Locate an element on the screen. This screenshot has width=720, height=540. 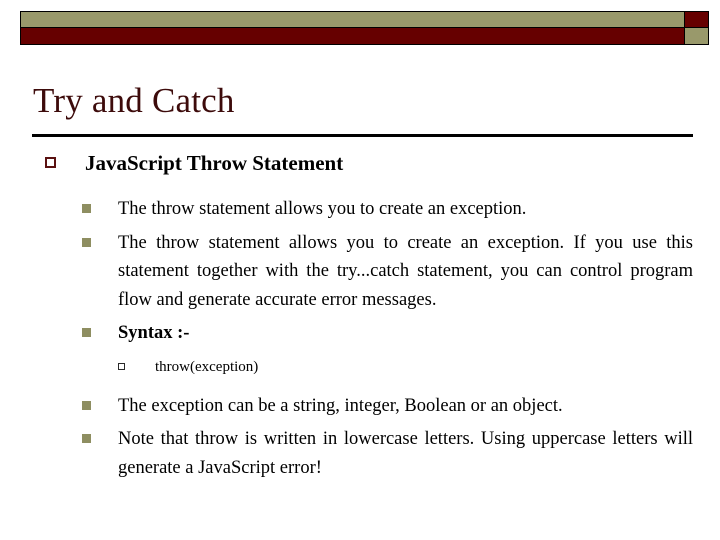
bullet-level2-item-2: Syntax :- is located at coordinates (360, 333).